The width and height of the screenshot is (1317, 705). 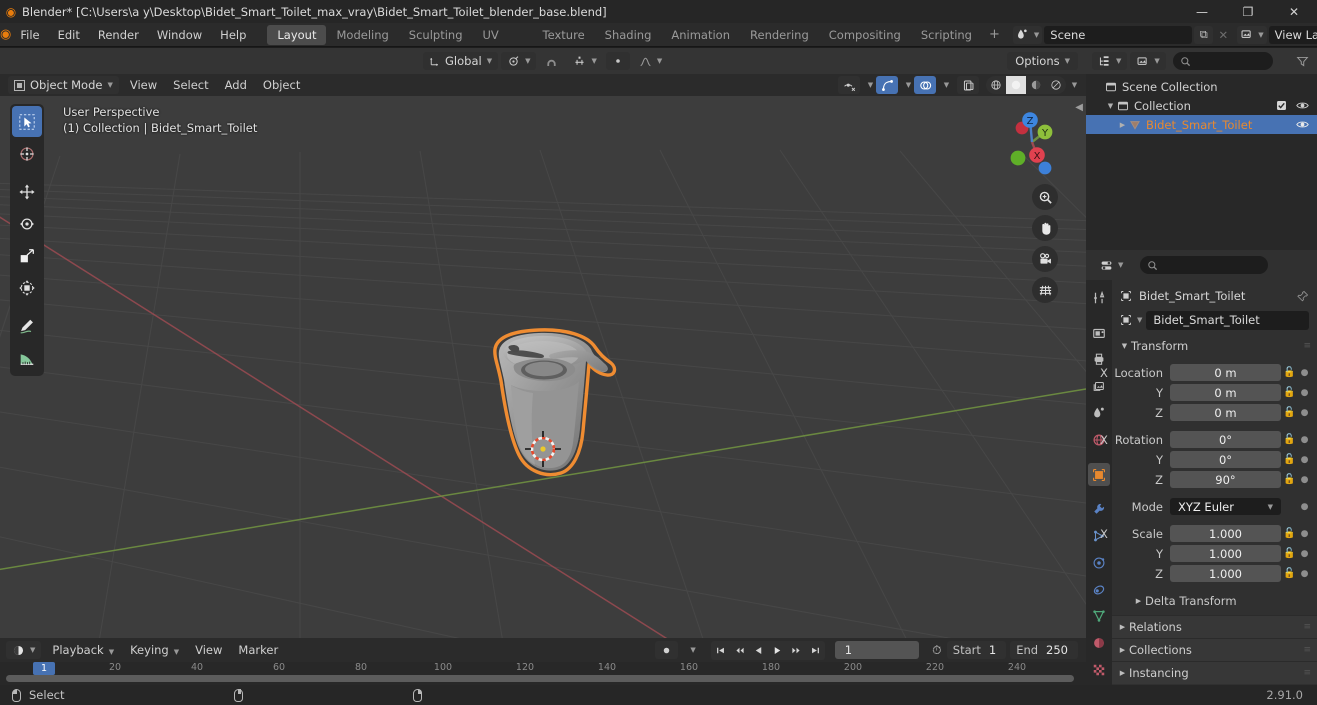 What do you see at coordinates (1099, 590) in the screenshot?
I see `constraints-icon` at bounding box center [1099, 590].